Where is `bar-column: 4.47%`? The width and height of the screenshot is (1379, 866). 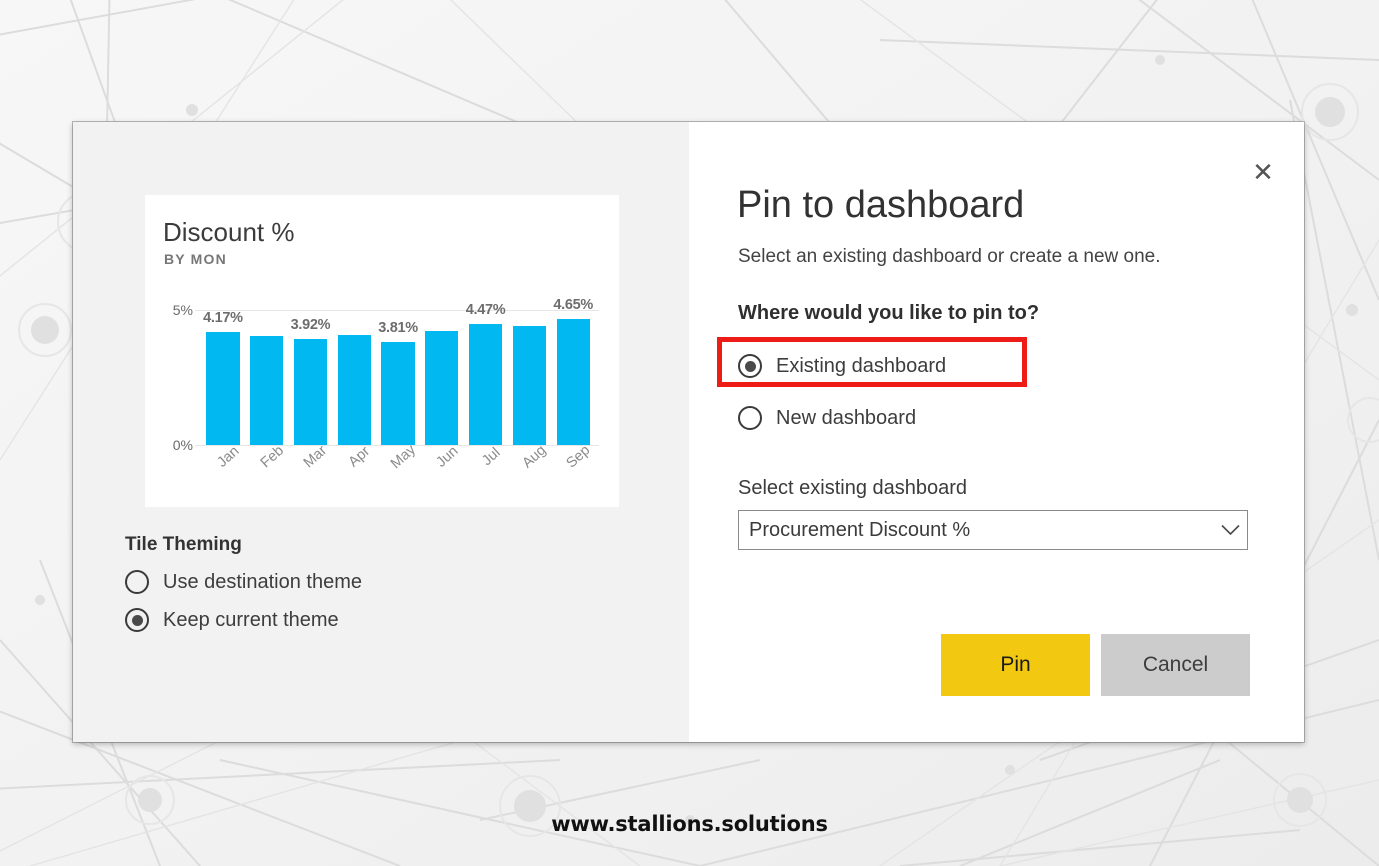
bar-column: 4.47% is located at coordinates (486, 373).